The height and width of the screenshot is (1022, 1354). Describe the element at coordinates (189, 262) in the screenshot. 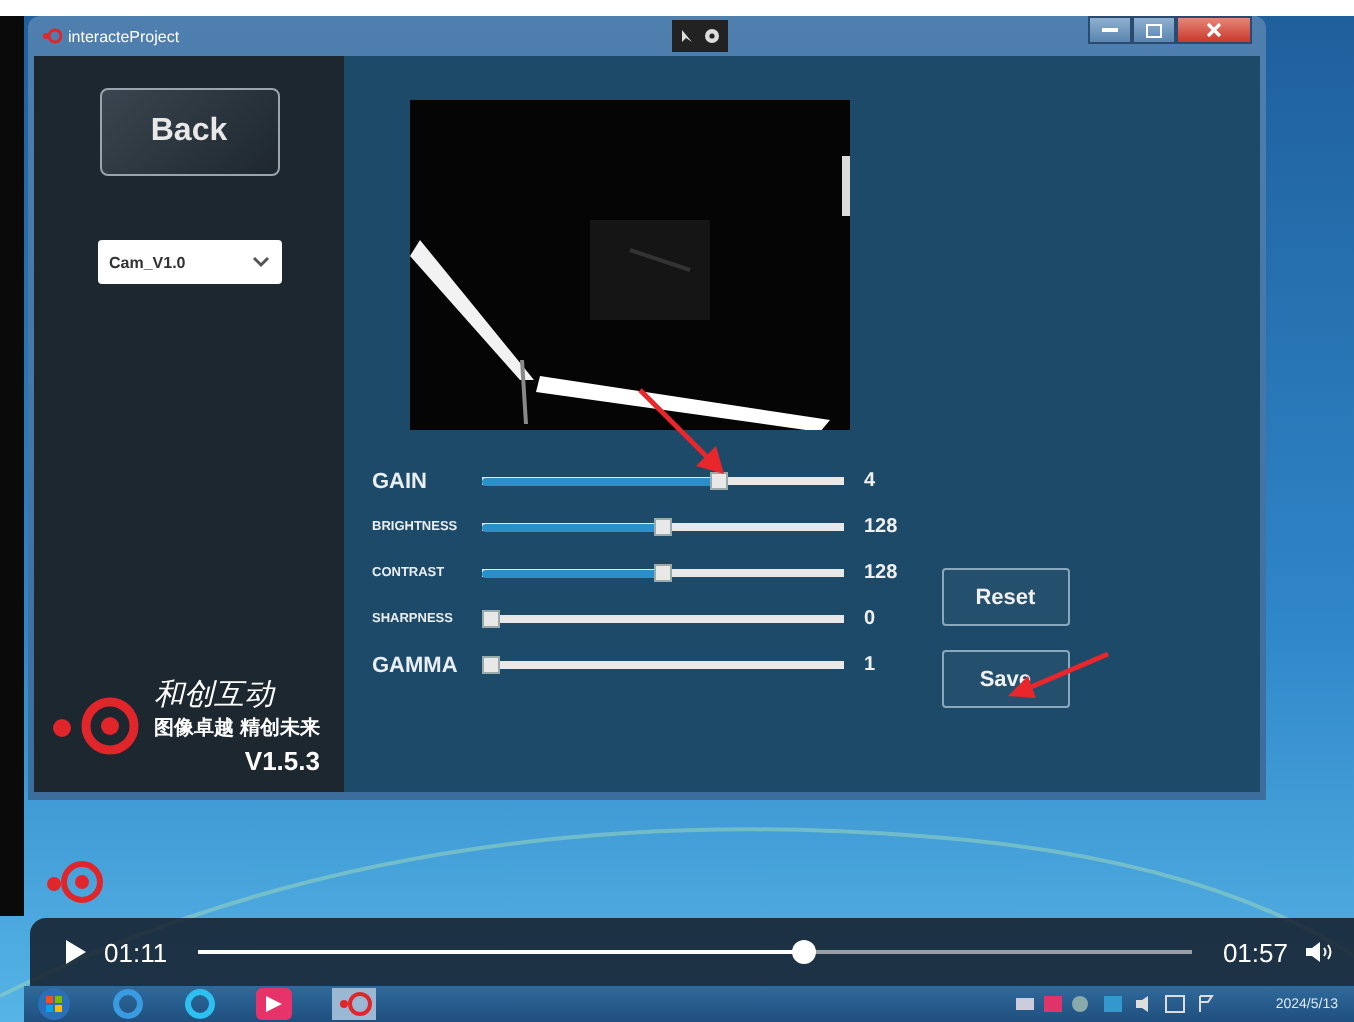

I see `camera-dropdown: Cam_V1.0` at that location.